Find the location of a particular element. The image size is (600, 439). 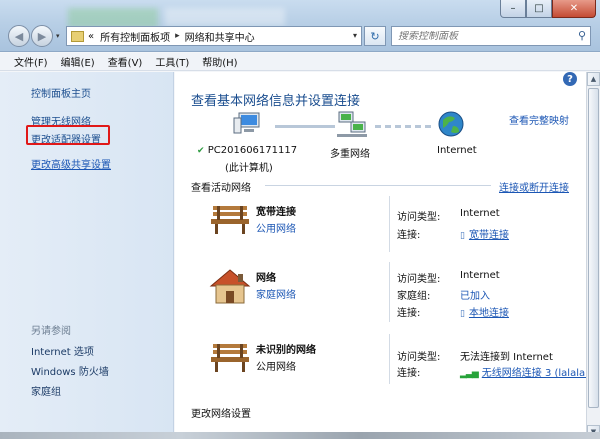

help-icon: ? is located at coordinates (570, 79).